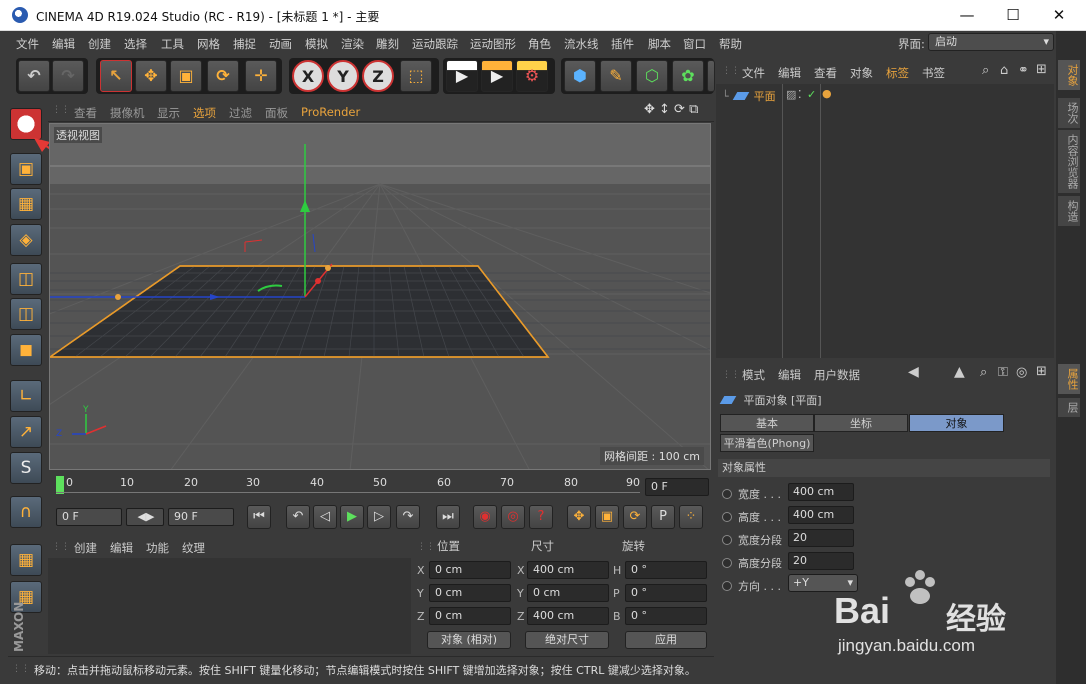 Image resolution: width=1086 pixels, height=684 pixels. What do you see at coordinates (622, 44) in the screenshot?
I see `menu-plugins: 插件` at bounding box center [622, 44].